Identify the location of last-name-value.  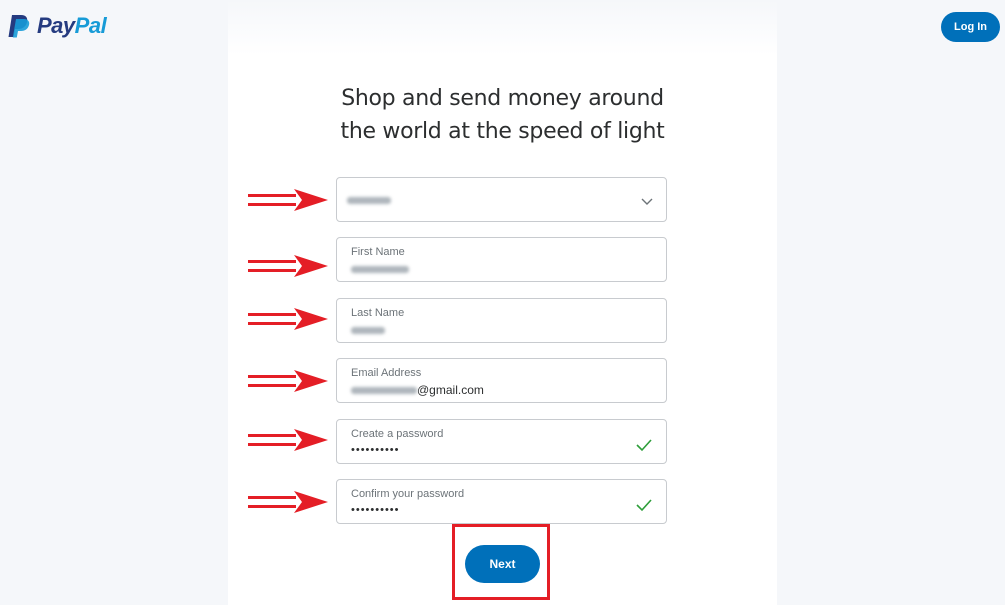
(481, 330).